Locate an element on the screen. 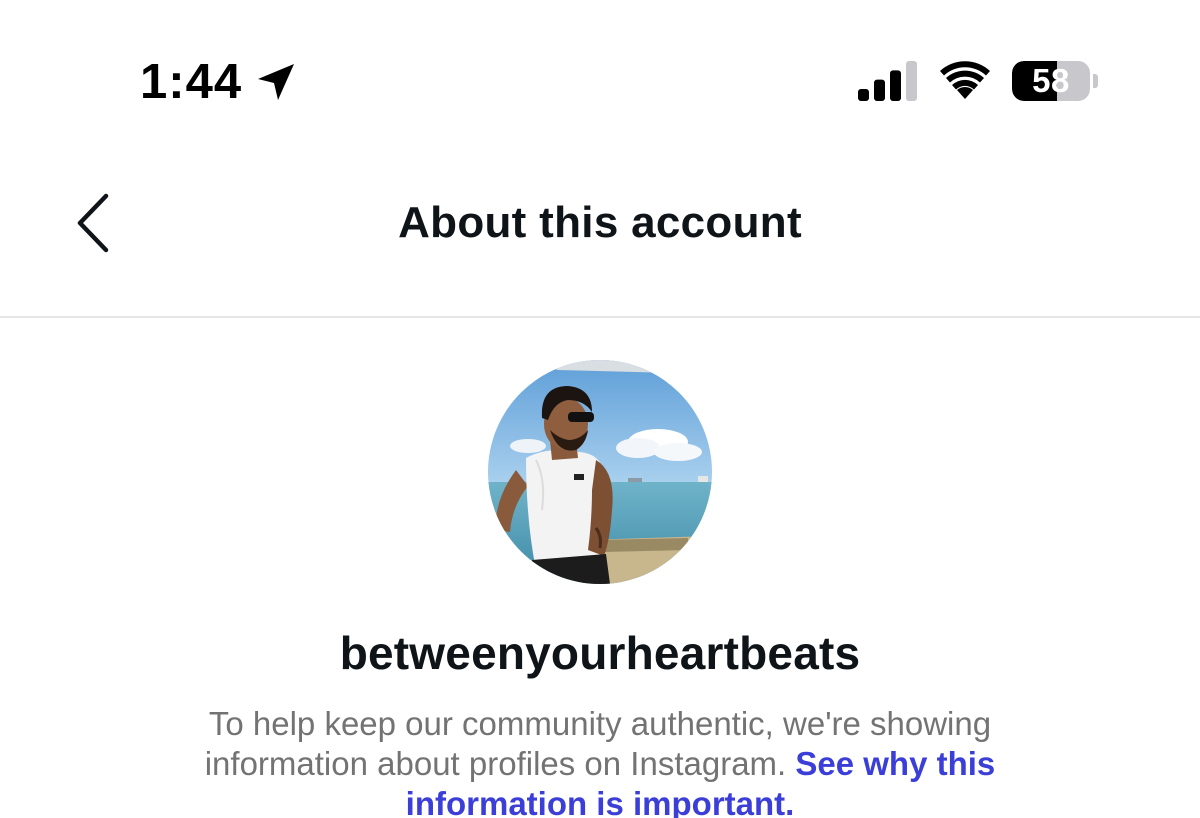  battery-percent: 58 is located at coordinates (1051, 80).